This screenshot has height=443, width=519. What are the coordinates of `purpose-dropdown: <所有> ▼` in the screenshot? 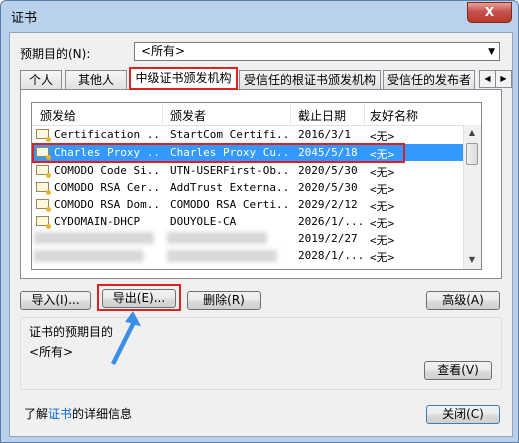 It's located at (317, 51).